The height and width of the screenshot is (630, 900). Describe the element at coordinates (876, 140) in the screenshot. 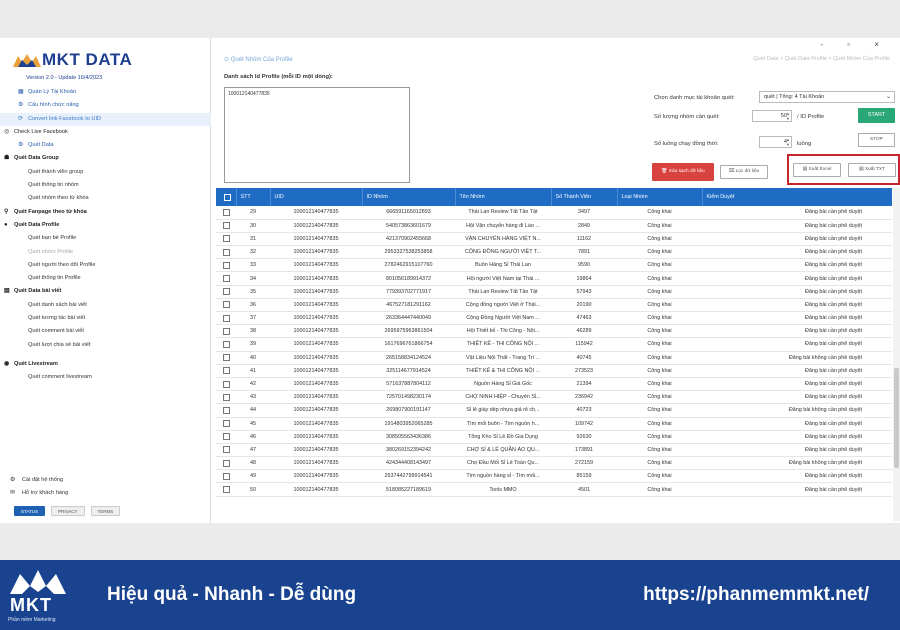

I see `stop-button: STOP` at that location.